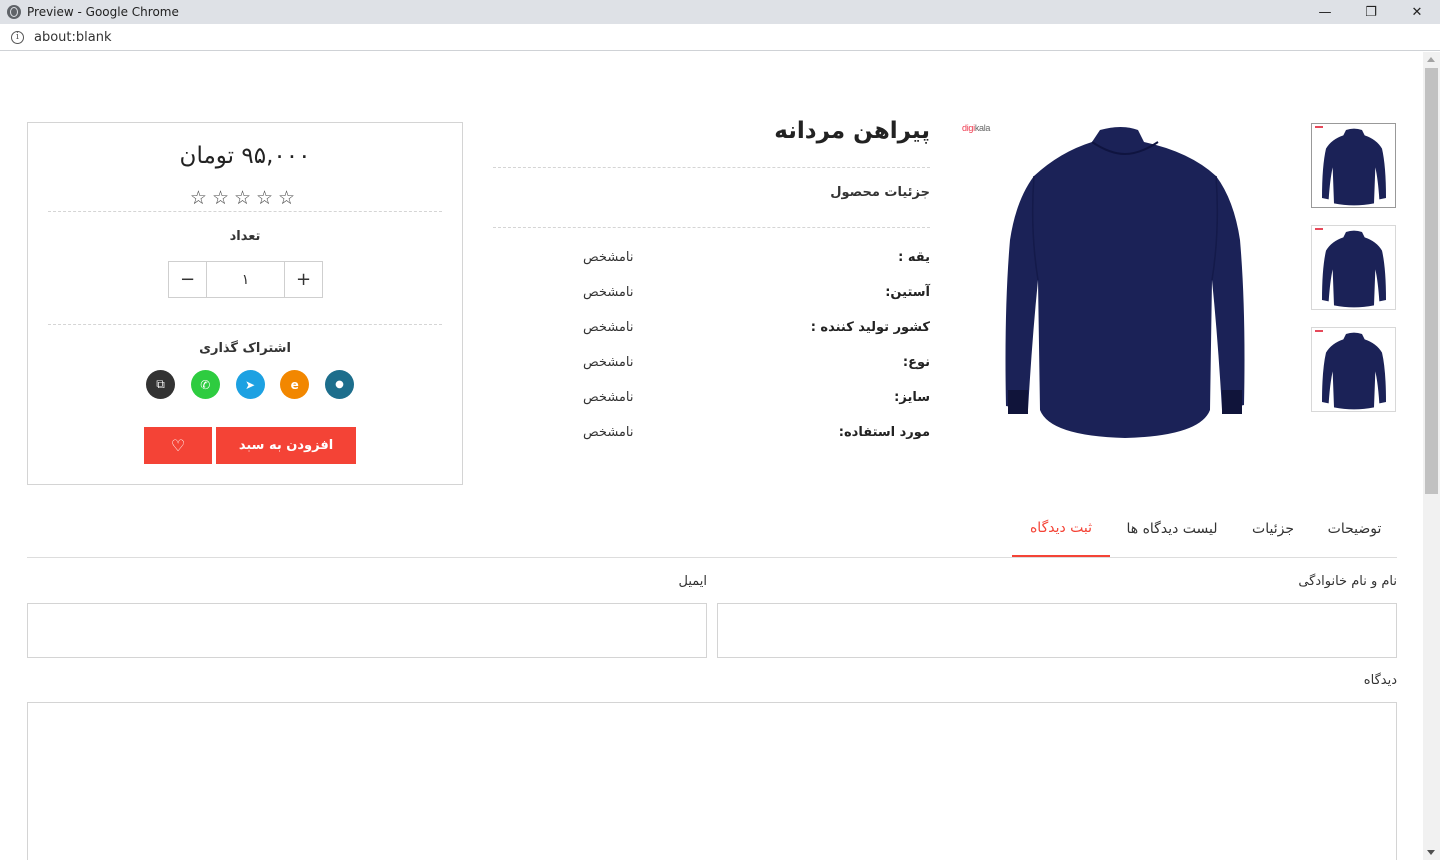 Image resolution: width=1440 pixels, height=860 pixels. What do you see at coordinates (1431, 59) in the screenshot?
I see `scroll-up-icon` at bounding box center [1431, 59].